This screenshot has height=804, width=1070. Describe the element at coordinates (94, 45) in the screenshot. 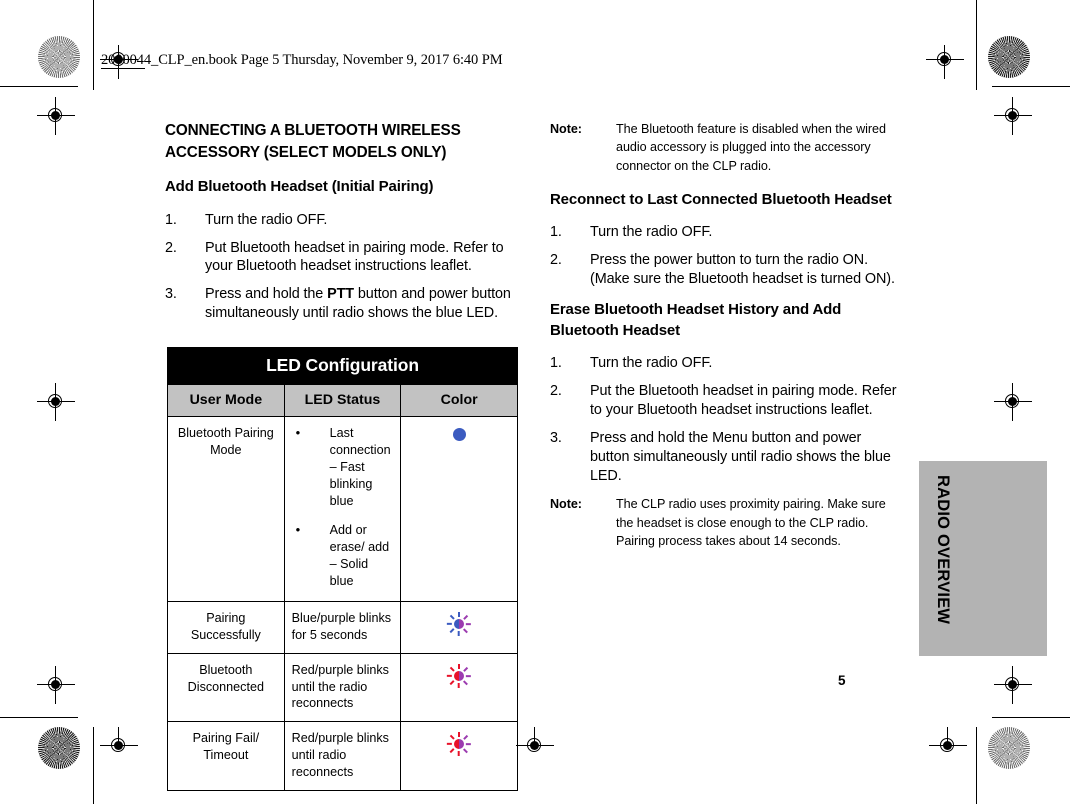

I see `crop-line-vertical-left` at that location.